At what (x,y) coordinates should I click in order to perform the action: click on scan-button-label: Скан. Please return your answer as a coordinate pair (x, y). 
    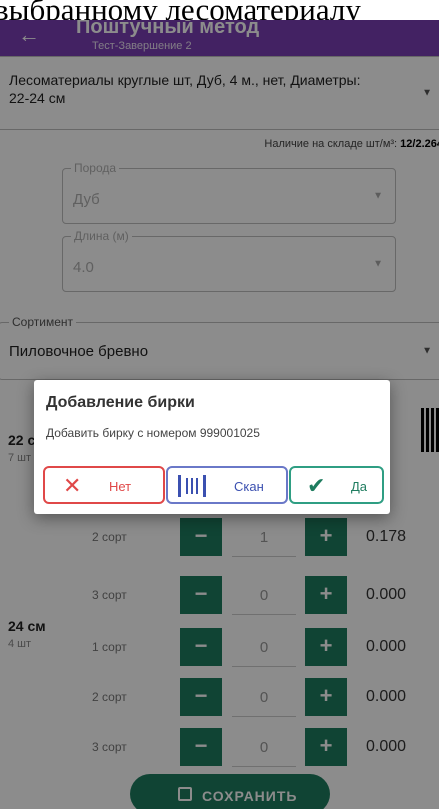
    Looking at the image, I should click on (249, 486).